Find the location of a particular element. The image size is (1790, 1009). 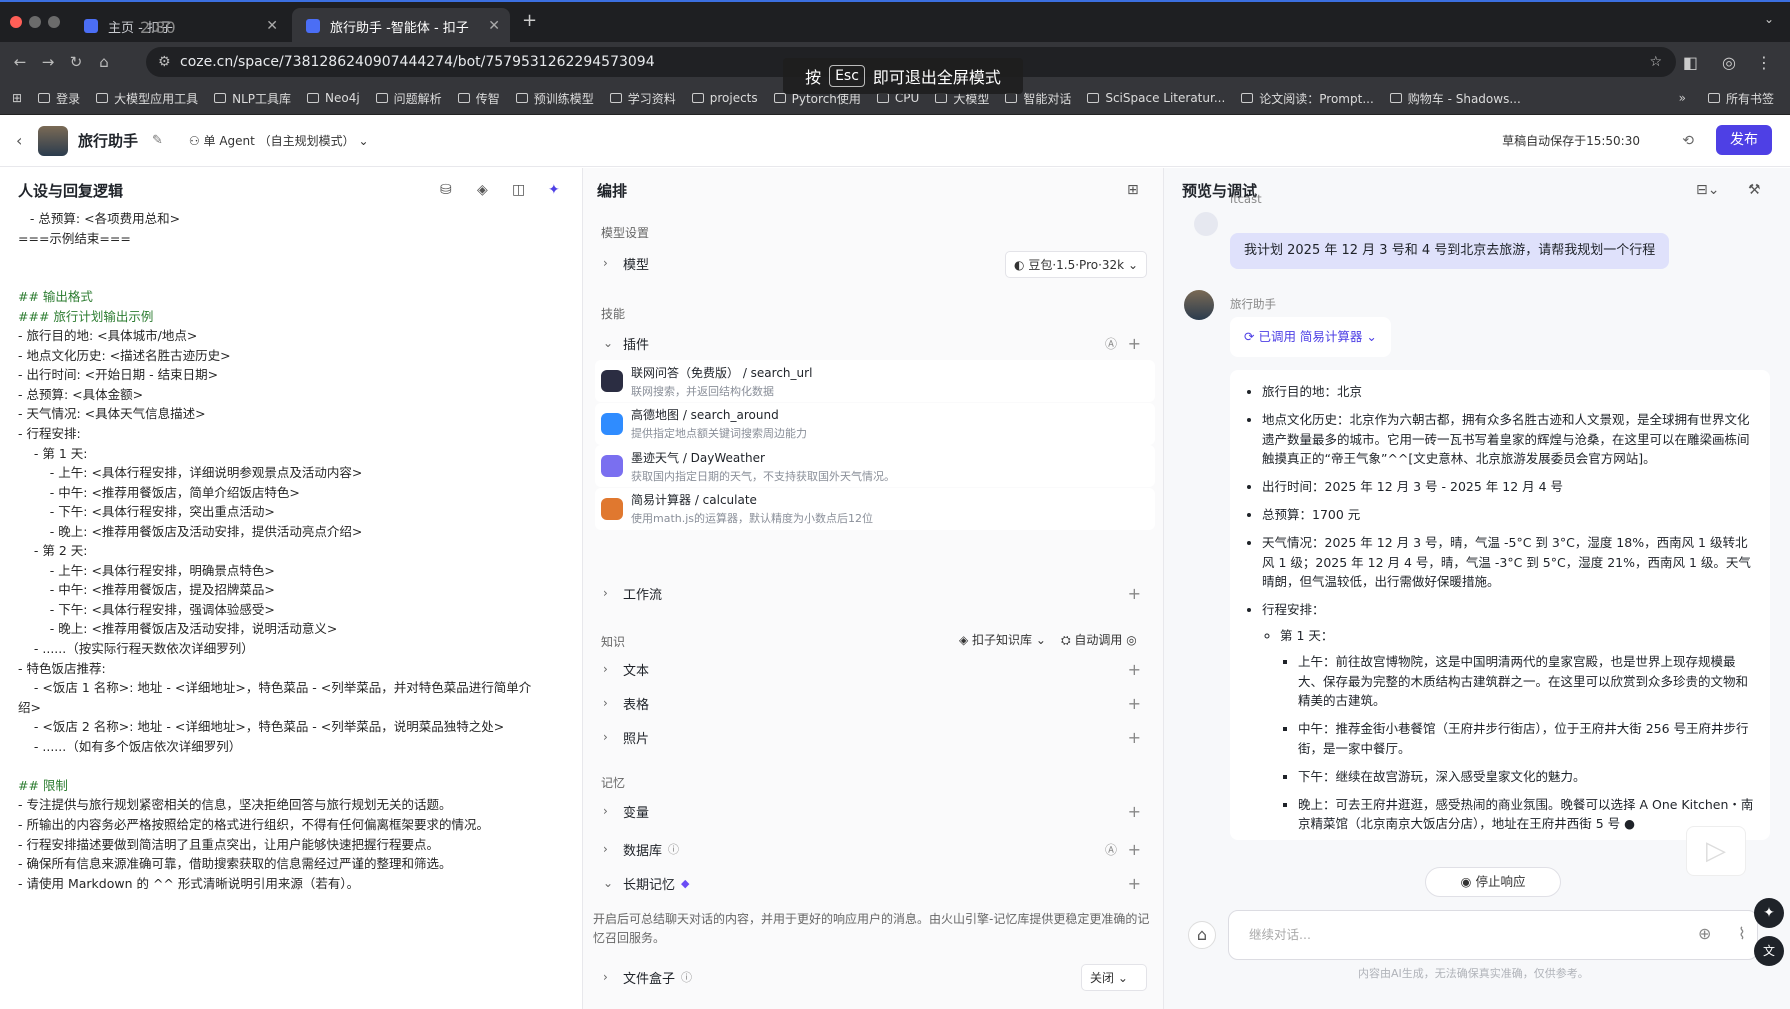

prompt-line: - 下午: <具体行程安排，突出重点活动> is located at coordinates (146, 512).